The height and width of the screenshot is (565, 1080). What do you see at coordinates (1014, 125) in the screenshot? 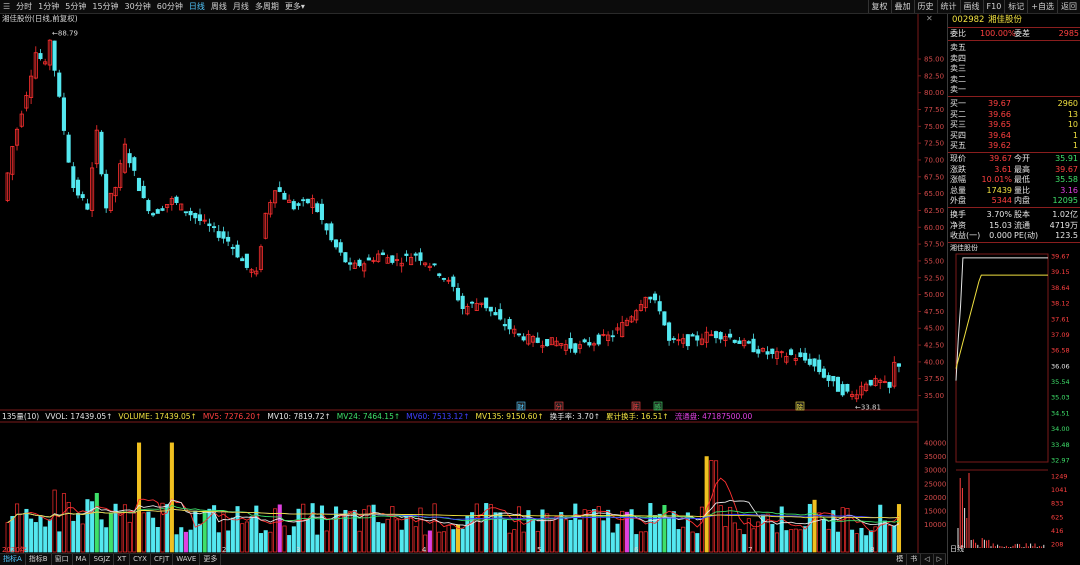
I see `buy-level-row: 买三 39.65 10` at bounding box center [1014, 125].